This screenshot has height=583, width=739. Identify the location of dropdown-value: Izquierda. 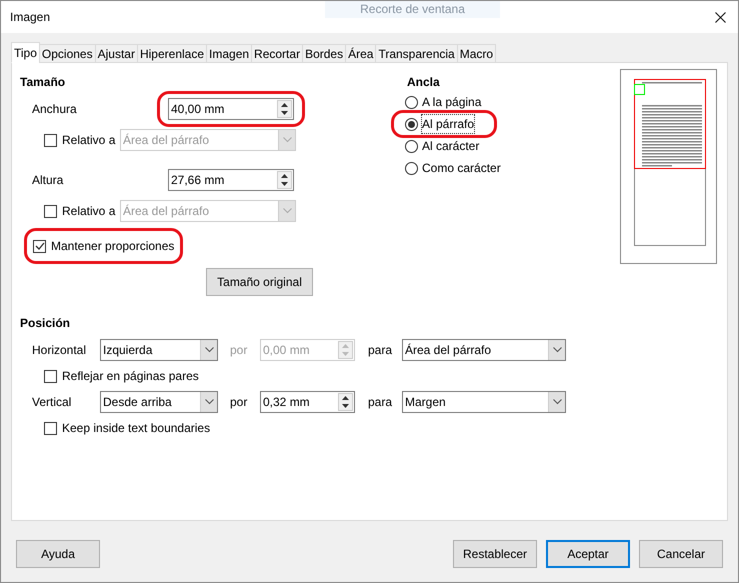
(128, 350).